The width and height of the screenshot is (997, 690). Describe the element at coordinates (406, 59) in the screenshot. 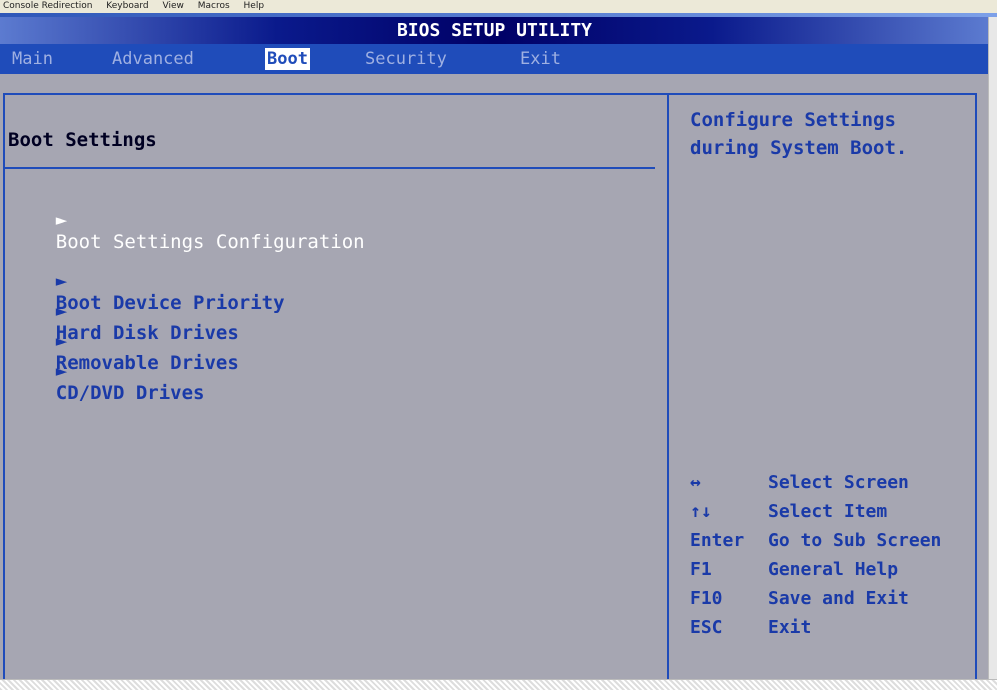

I see `tab-security: Security` at that location.